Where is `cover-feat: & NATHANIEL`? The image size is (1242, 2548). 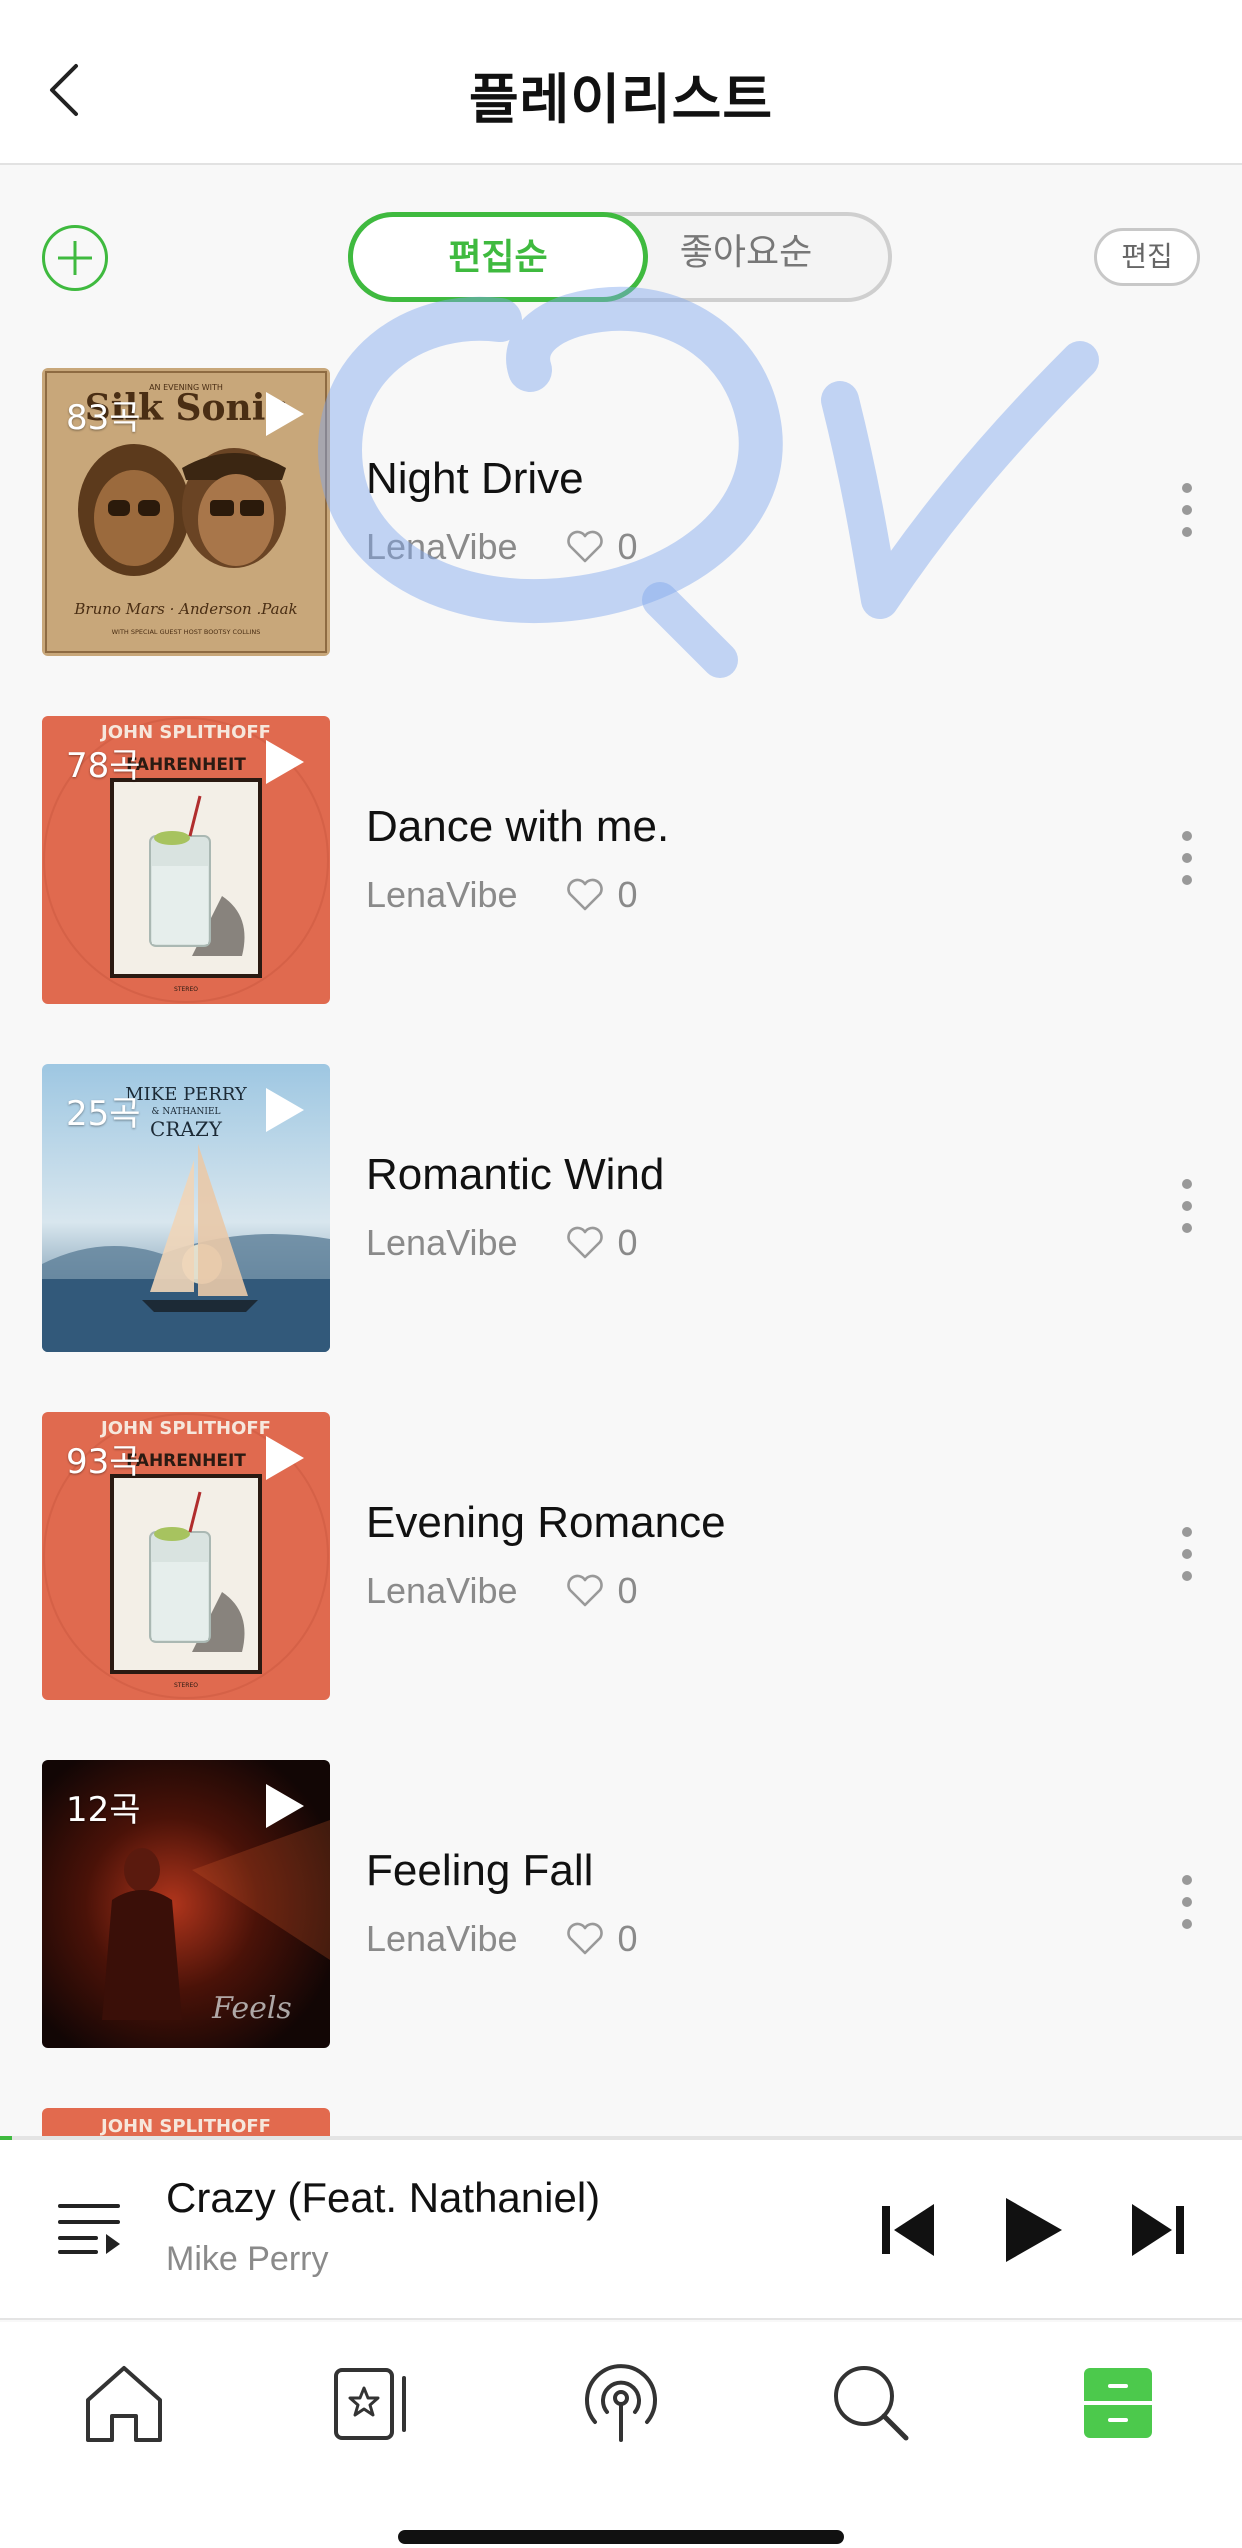
cover-feat: & NATHANIEL is located at coordinates (185, 1112).